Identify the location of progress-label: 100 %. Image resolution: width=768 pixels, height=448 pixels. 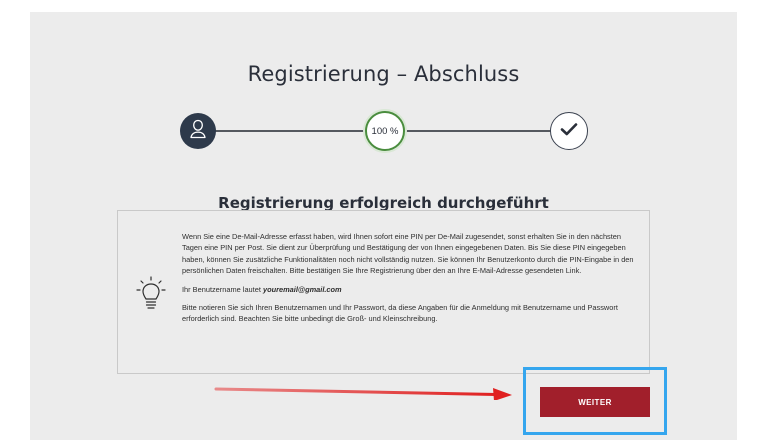
(385, 131).